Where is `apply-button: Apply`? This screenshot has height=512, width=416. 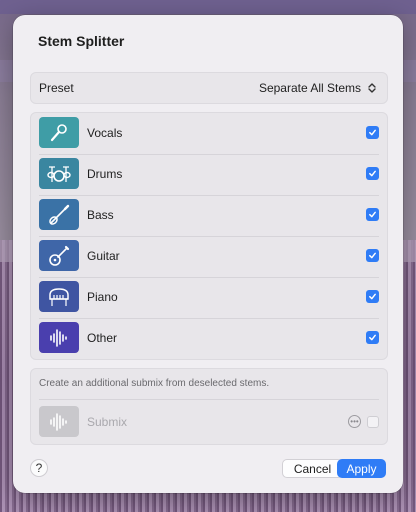 apply-button: Apply is located at coordinates (361, 468).